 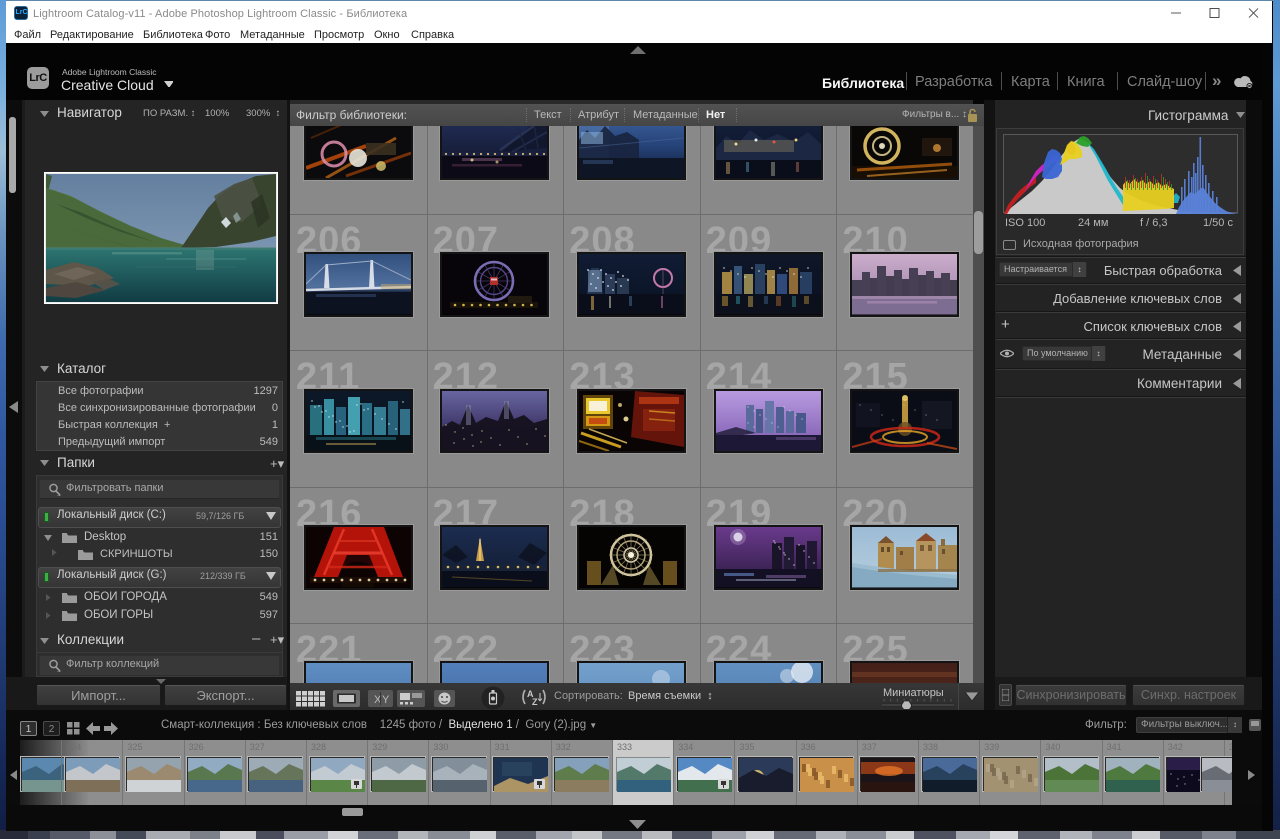 I want to click on svg-text: Y, so click(x=386, y=700).